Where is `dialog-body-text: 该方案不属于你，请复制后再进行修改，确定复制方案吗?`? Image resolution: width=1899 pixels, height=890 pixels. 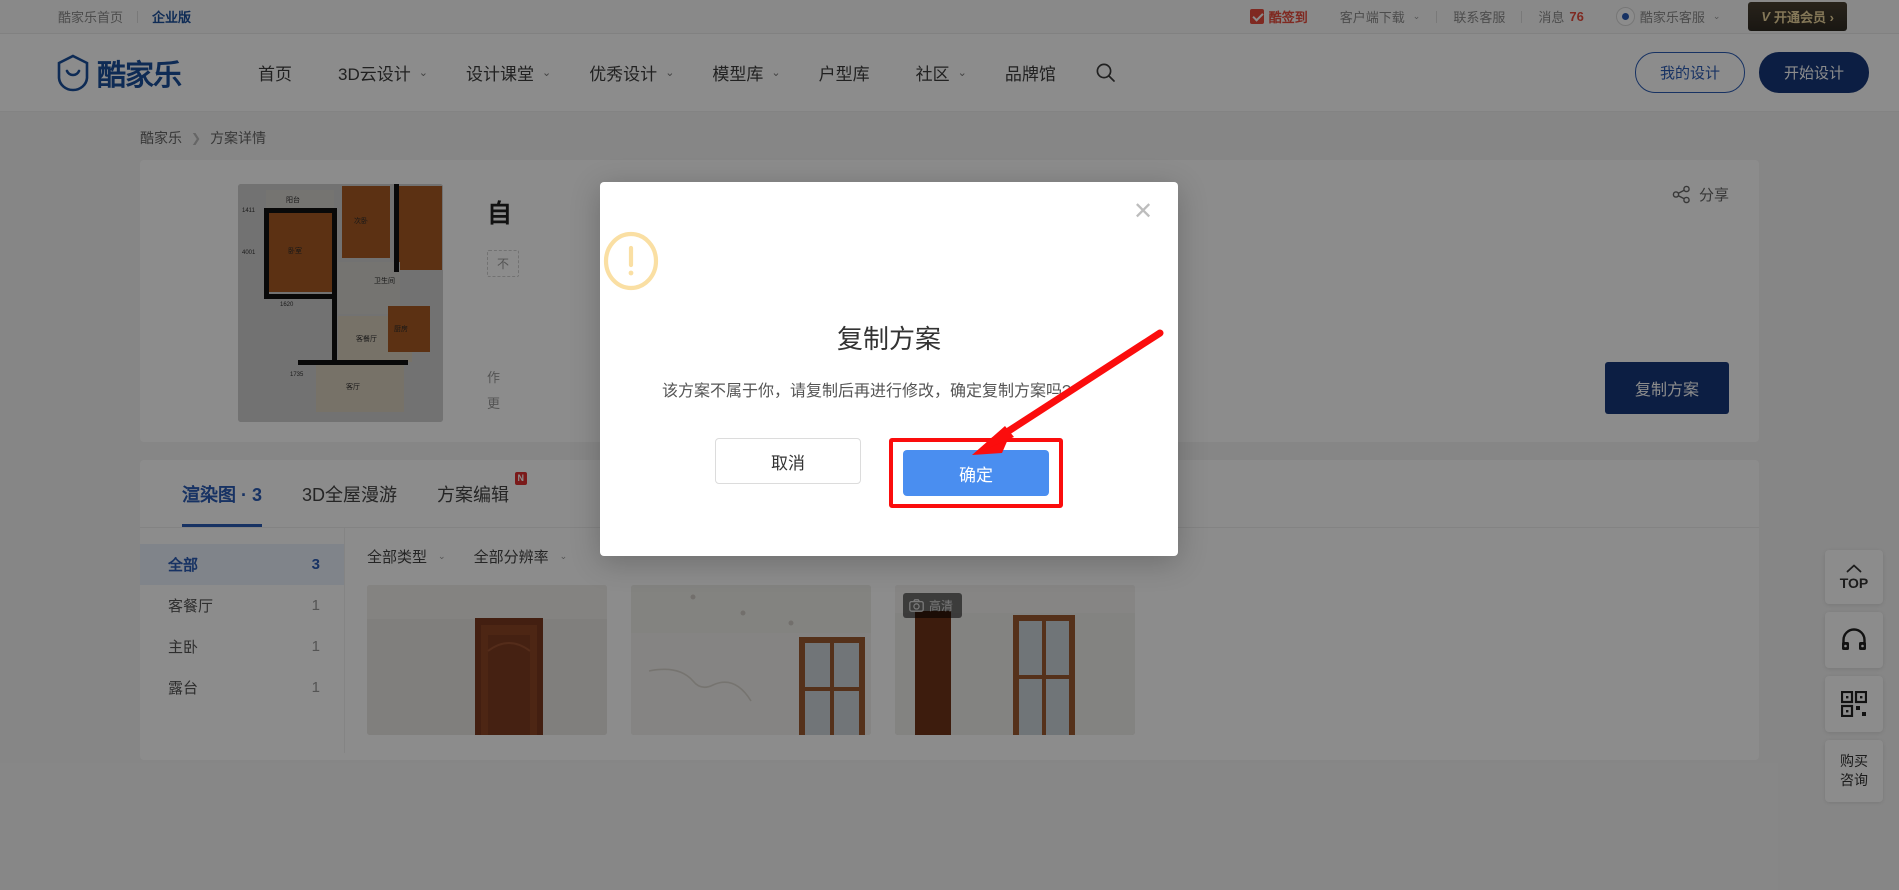 dialog-body-text: 该方案不属于你，请复制后再进行修改，确定复制方案吗? is located at coordinates (866, 391).